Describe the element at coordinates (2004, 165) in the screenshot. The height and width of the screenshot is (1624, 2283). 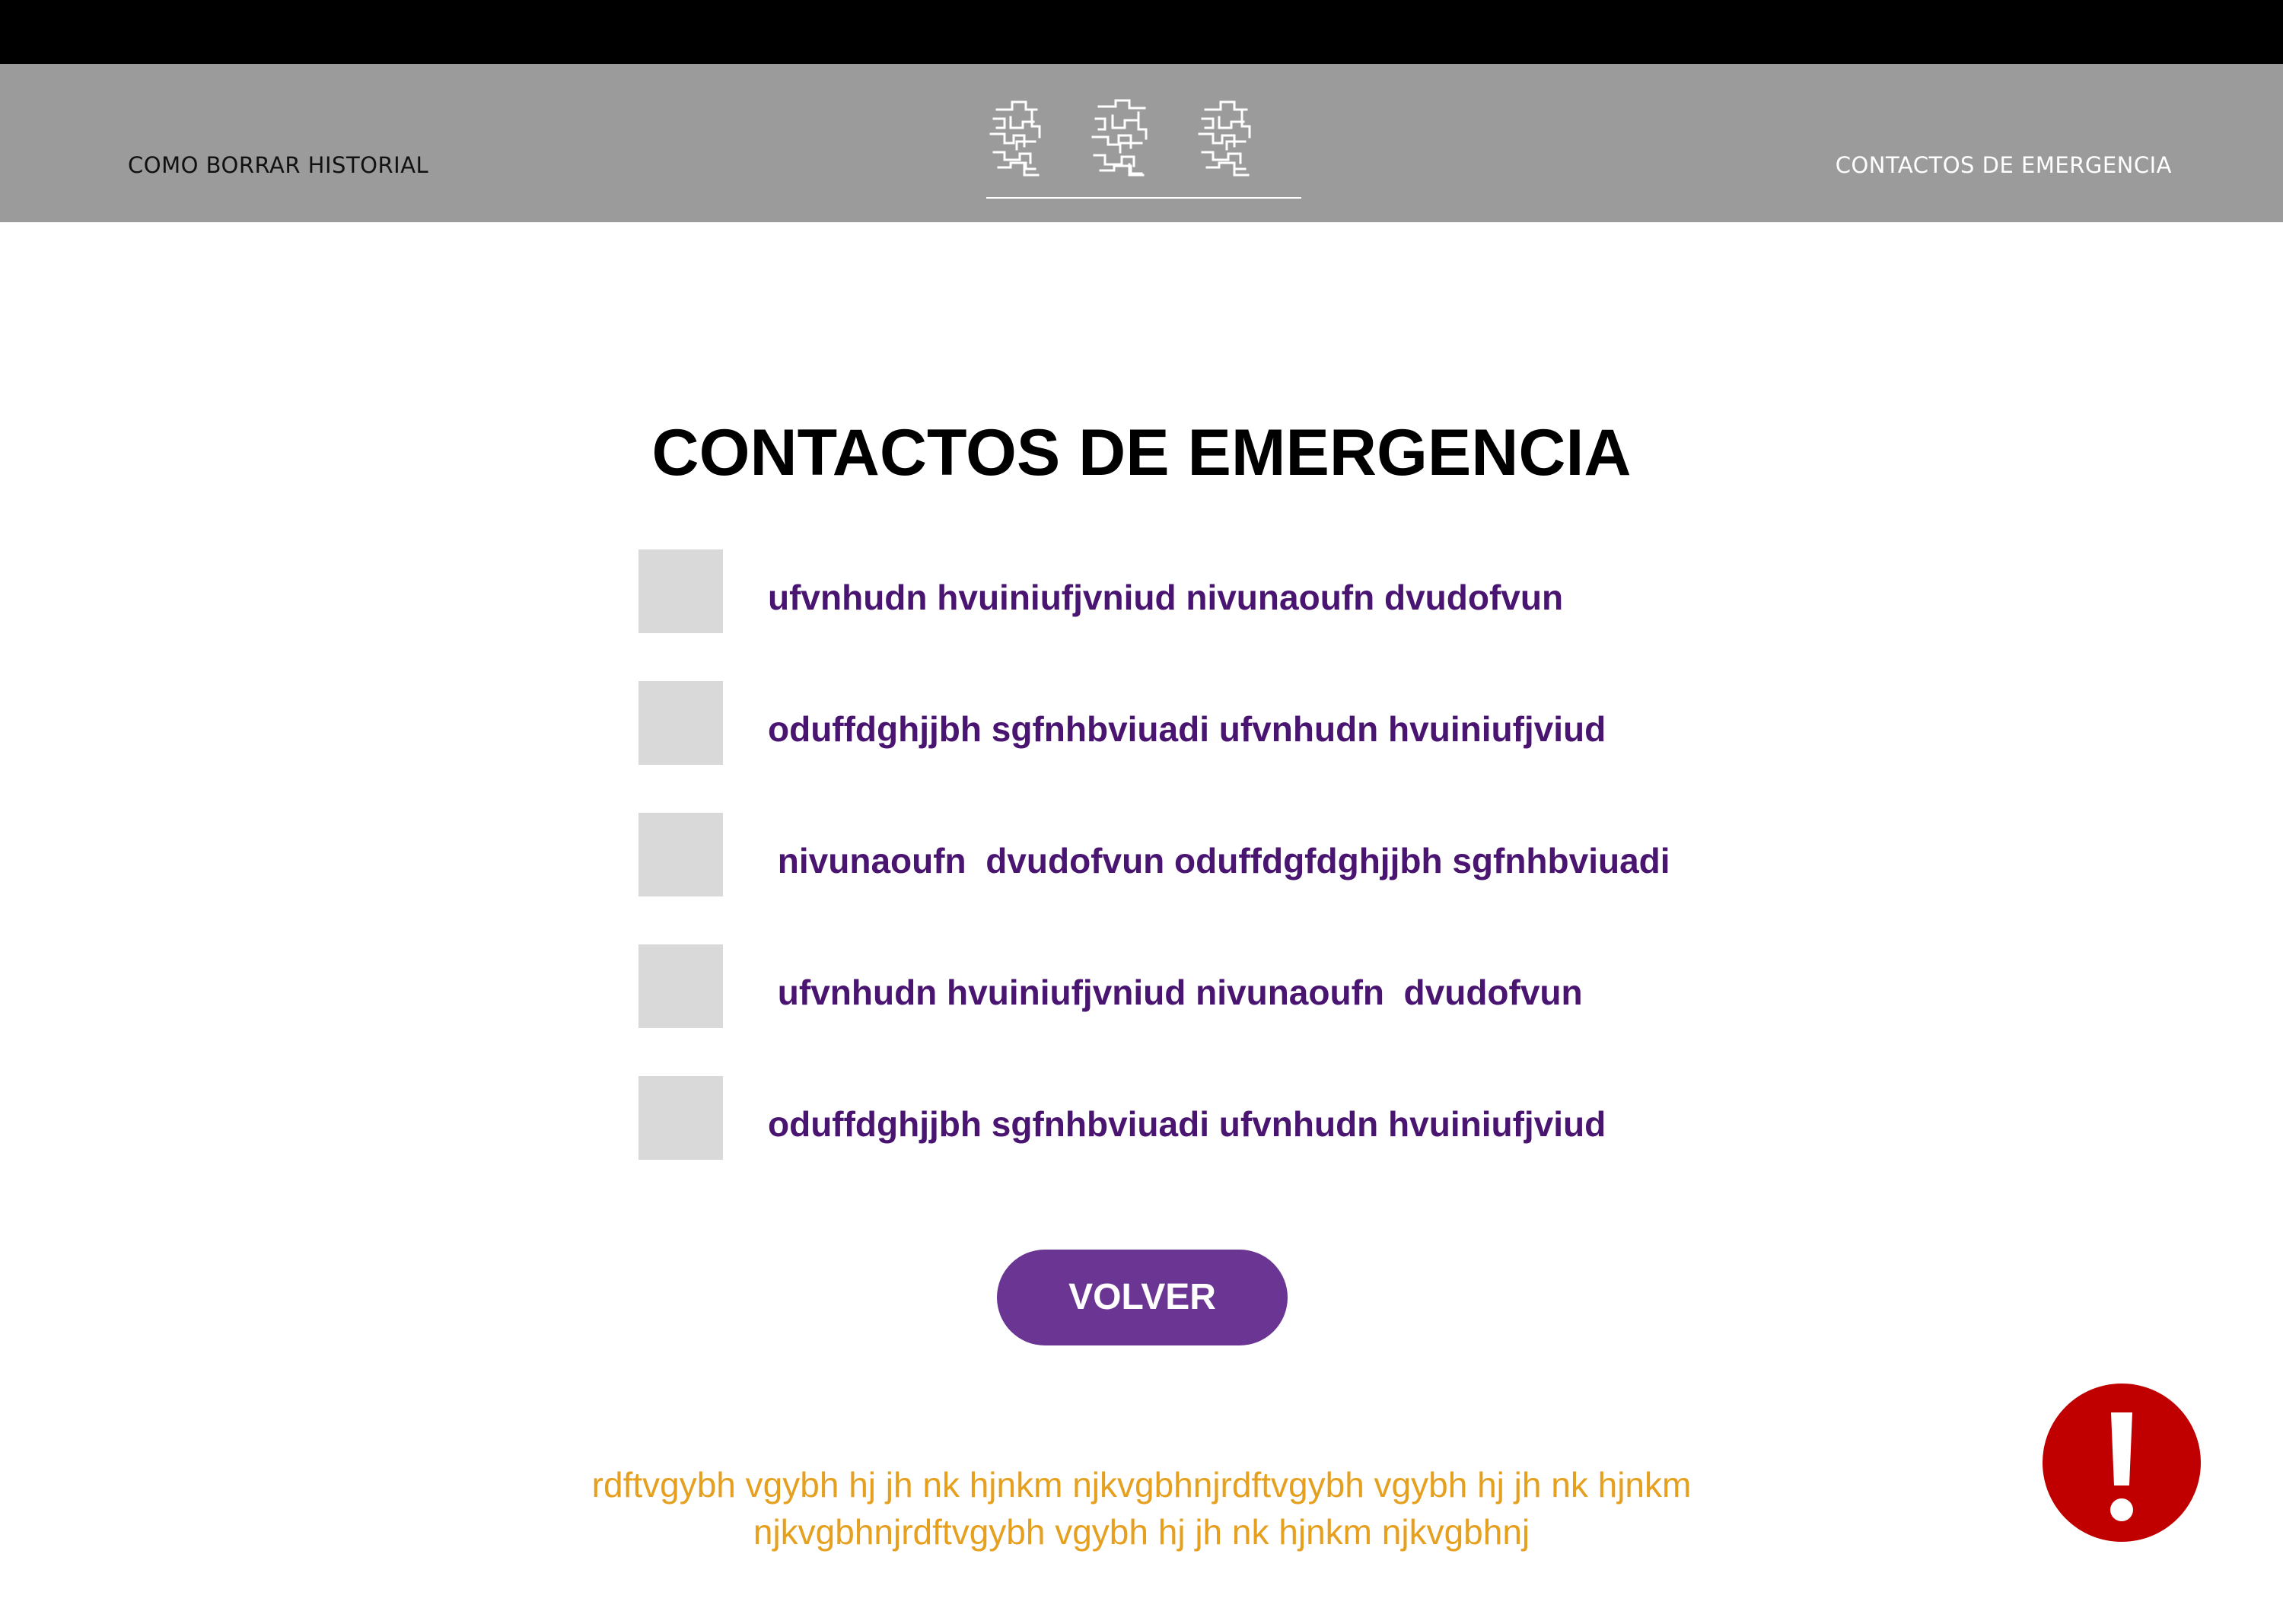
I see `nav-link-contactos-de-emergencia: CONTACTOS DE EMERGENCIA` at that location.